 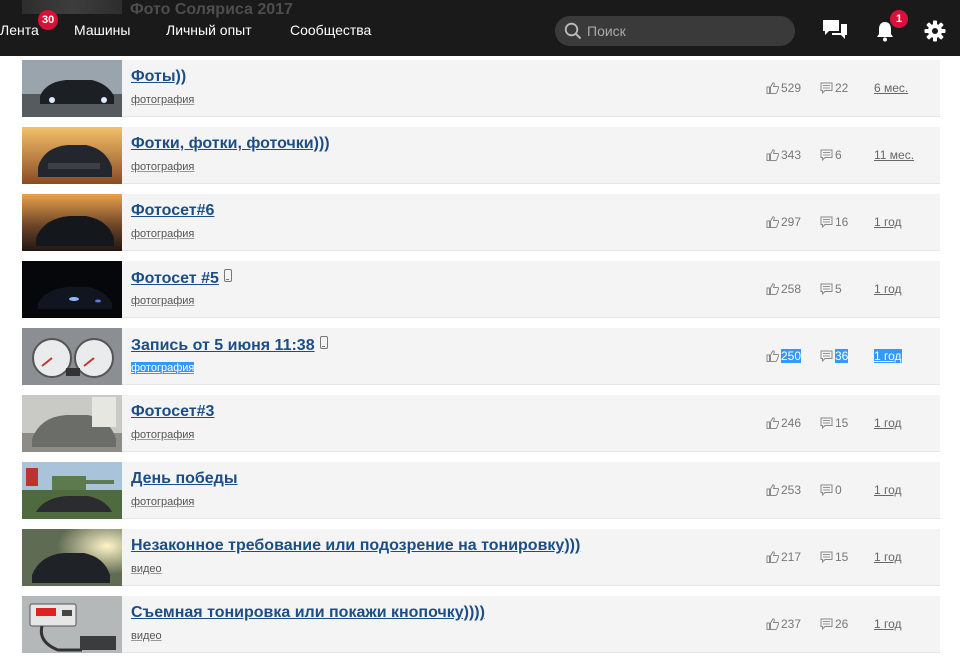 What do you see at coordinates (791, 557) in the screenshot?
I see `likes-value: 217` at bounding box center [791, 557].